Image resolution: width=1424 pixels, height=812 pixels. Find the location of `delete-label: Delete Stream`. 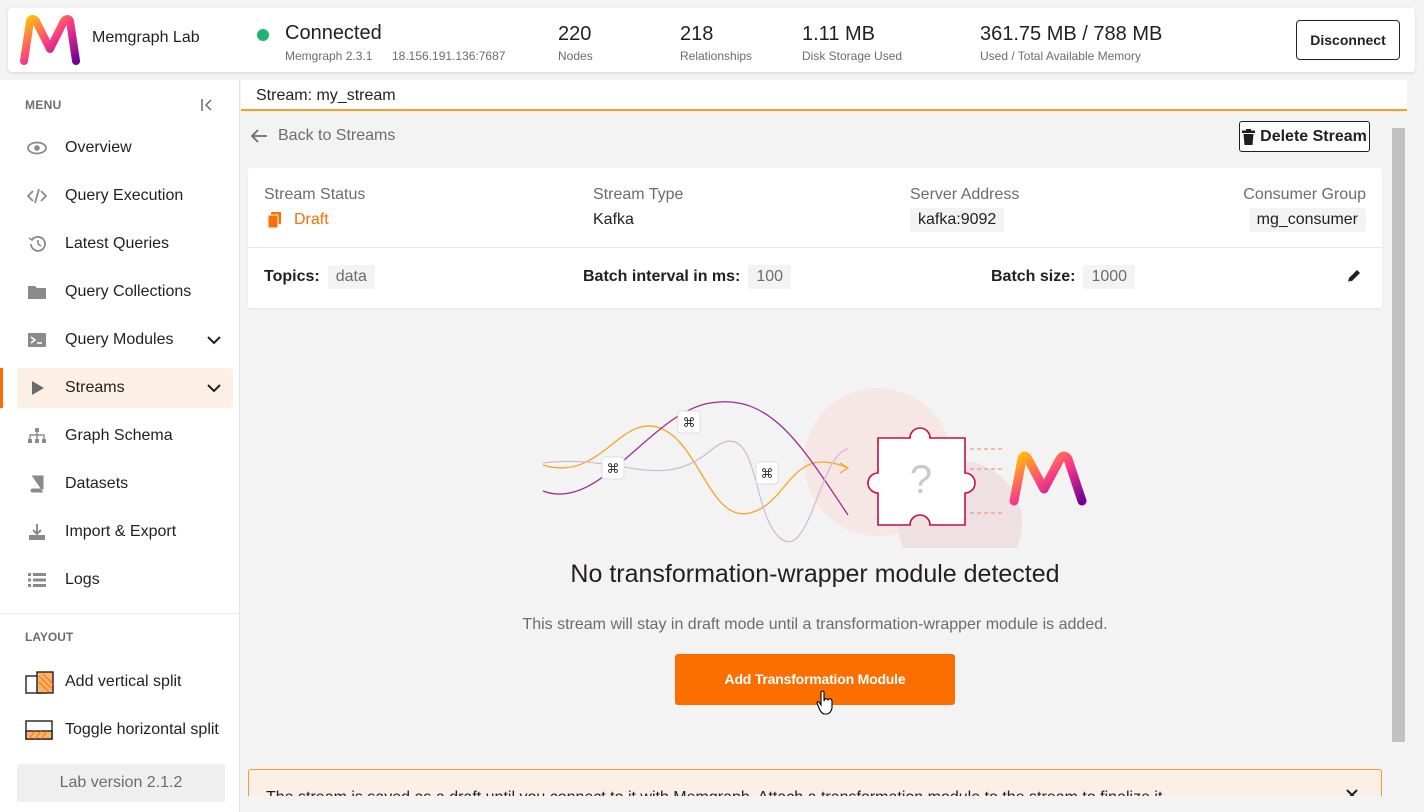

delete-label: Delete Stream is located at coordinates (1313, 136).